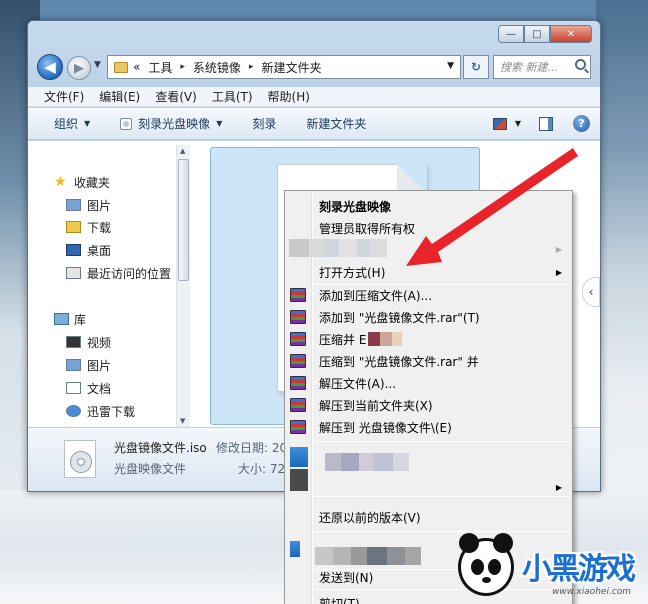  I want to click on nav-item-xunlei-downloads: 迅雷下载, so click(100, 411).